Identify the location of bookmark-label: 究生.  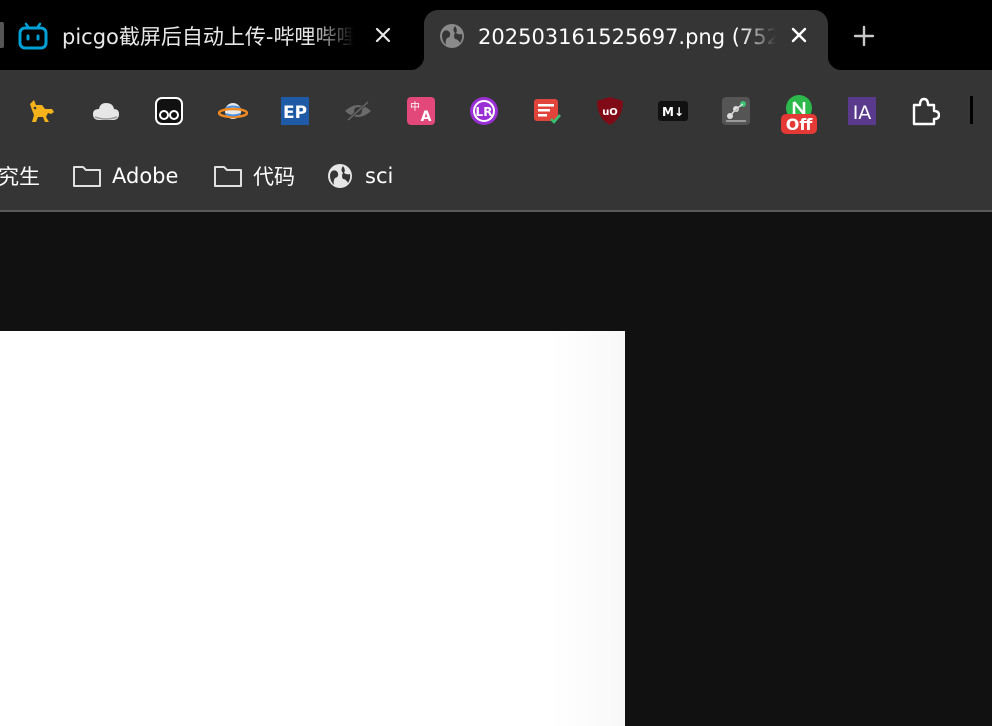
(20, 177).